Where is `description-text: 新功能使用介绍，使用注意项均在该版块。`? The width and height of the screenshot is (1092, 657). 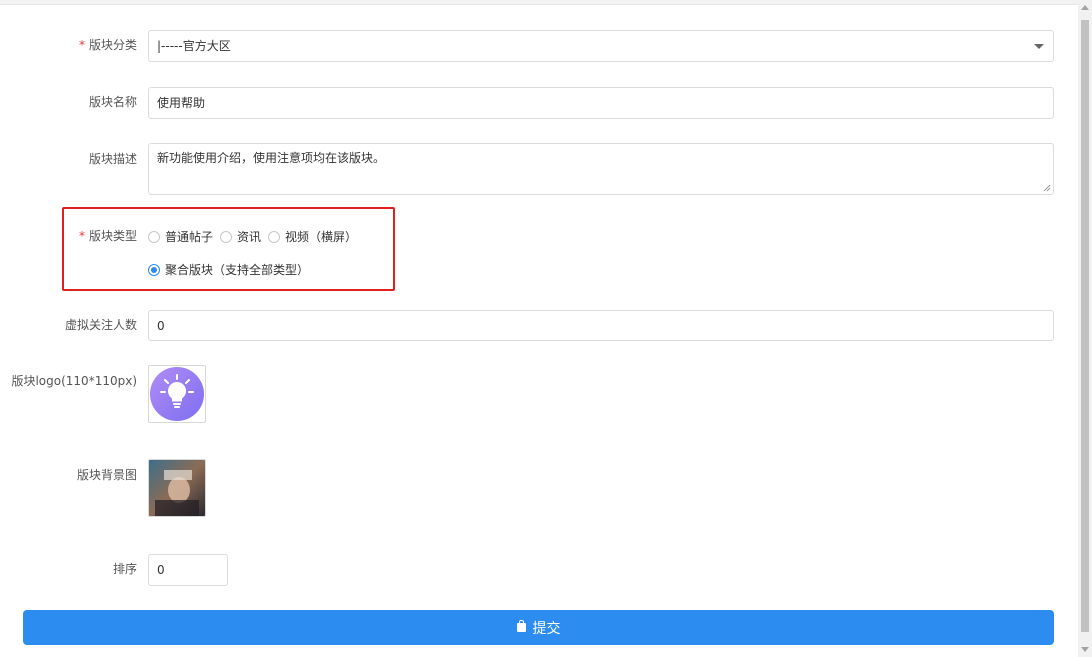 description-text: 新功能使用介绍，使用注意项均在该版块。 is located at coordinates (271, 158).